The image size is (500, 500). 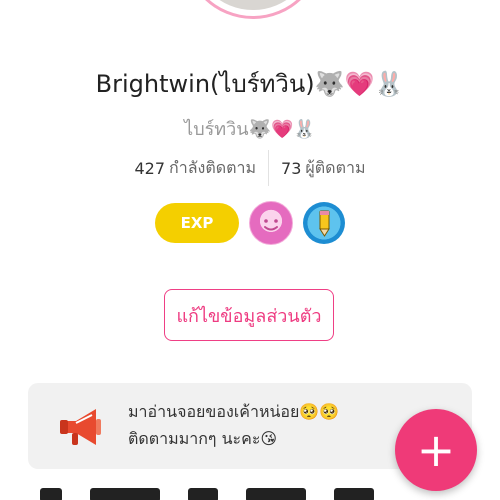 I want to click on followers-stat: 73 ผู้ติดตาม, so click(x=323, y=168).